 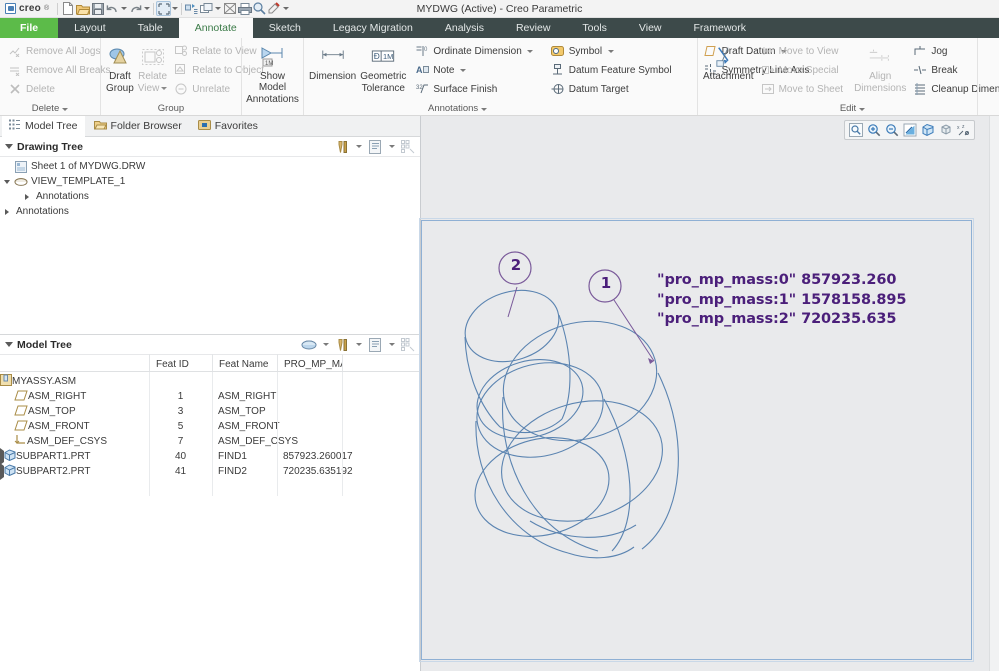 What do you see at coordinates (500, 108) in the screenshot?
I see `annotations-group-label: Annotations` at bounding box center [500, 108].